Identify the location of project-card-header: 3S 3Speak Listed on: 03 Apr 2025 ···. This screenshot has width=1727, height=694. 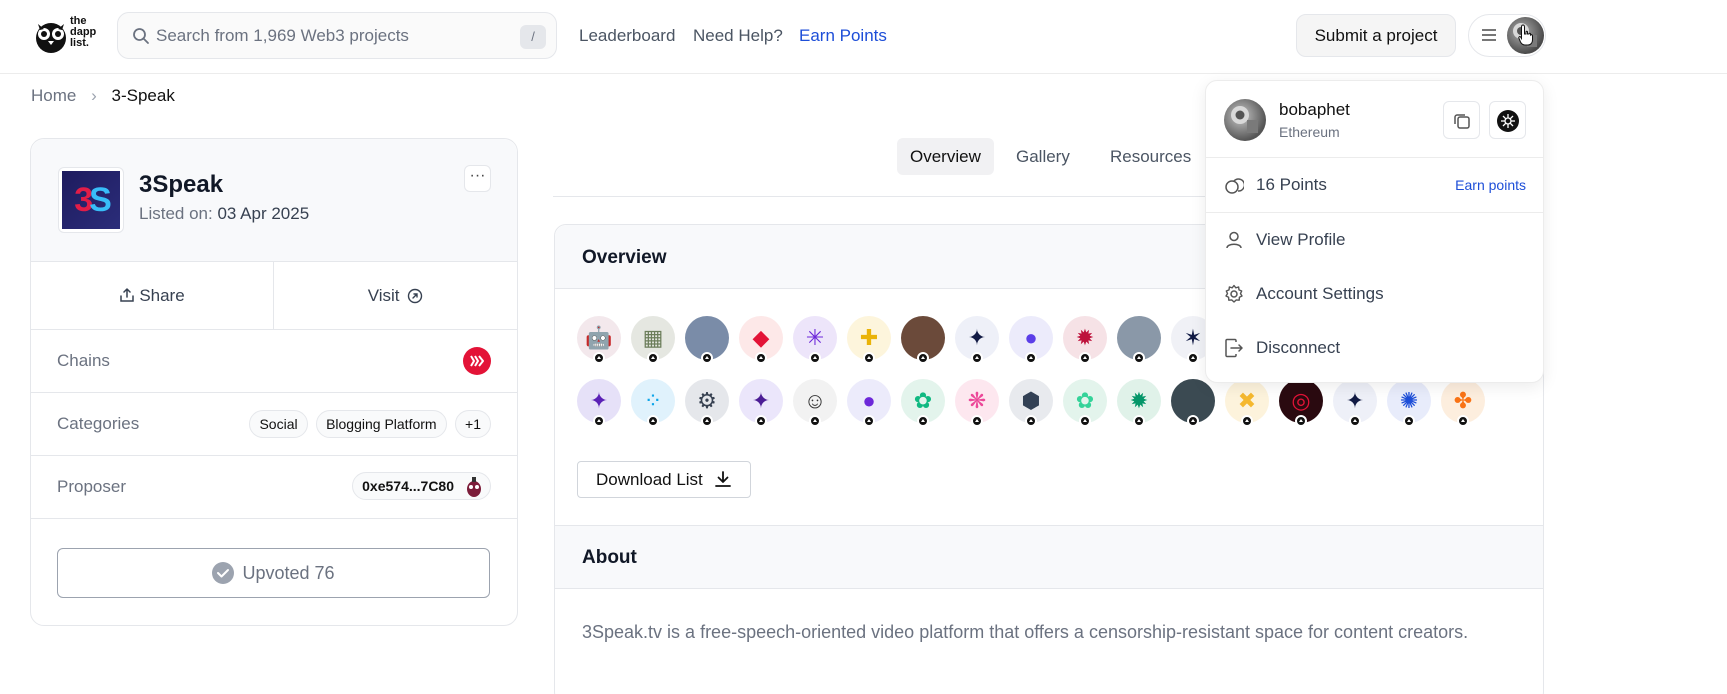
(274, 200).